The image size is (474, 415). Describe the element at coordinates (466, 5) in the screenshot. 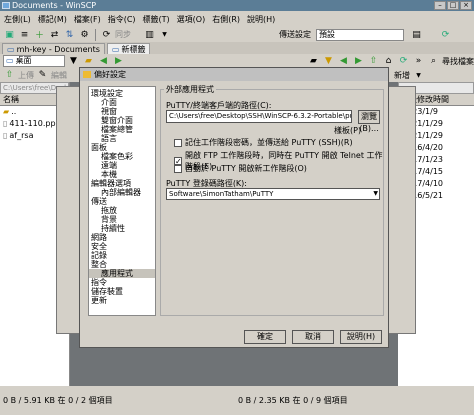

I see `close-button: ×` at that location.